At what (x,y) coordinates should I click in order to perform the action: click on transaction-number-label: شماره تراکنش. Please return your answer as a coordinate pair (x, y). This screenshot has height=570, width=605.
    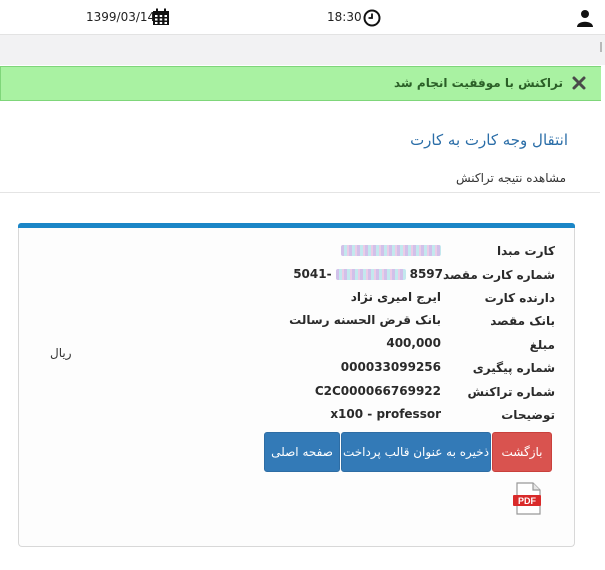
    Looking at the image, I should click on (511, 392).